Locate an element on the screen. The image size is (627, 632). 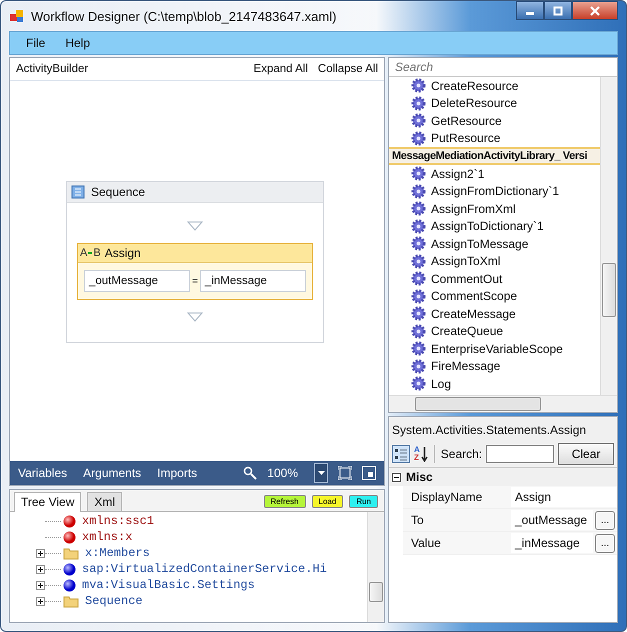
menu-item: Help is located at coordinates (77, 43).